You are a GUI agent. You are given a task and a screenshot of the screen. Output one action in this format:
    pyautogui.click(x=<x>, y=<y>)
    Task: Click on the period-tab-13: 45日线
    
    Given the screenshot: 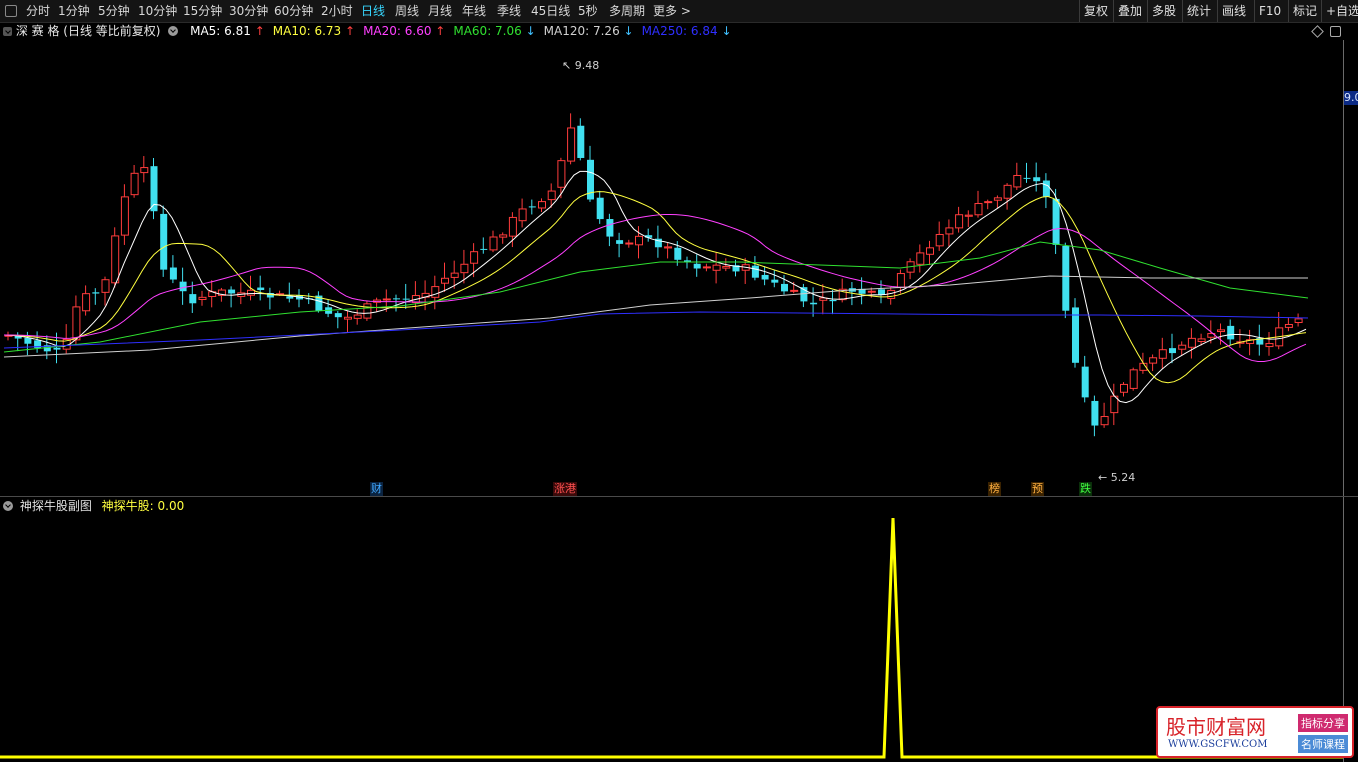 What is the action you would take?
    pyautogui.click(x=550, y=11)
    